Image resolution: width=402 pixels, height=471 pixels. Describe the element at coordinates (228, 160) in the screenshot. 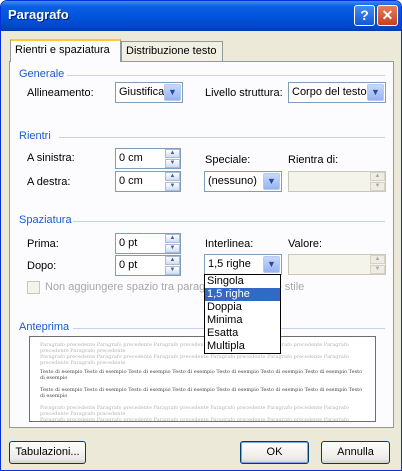

I see `special-label: Speciale:` at that location.